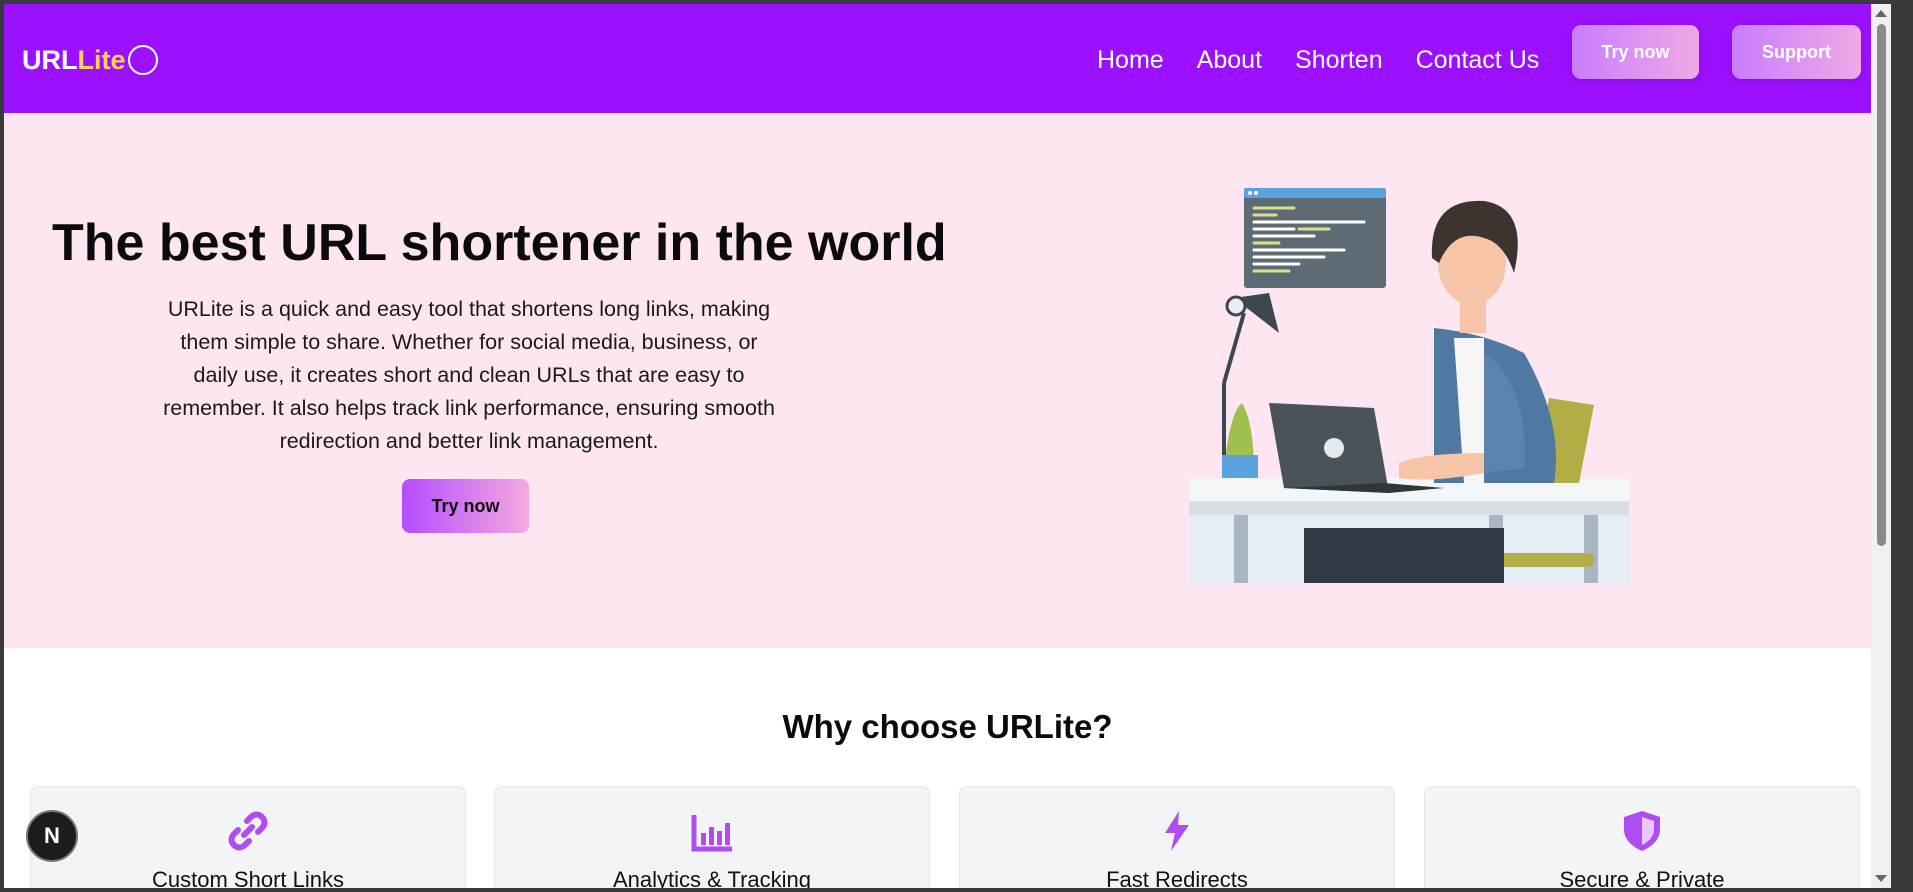 The image size is (1913, 892). I want to click on nav-link-about: About, so click(1229, 60).